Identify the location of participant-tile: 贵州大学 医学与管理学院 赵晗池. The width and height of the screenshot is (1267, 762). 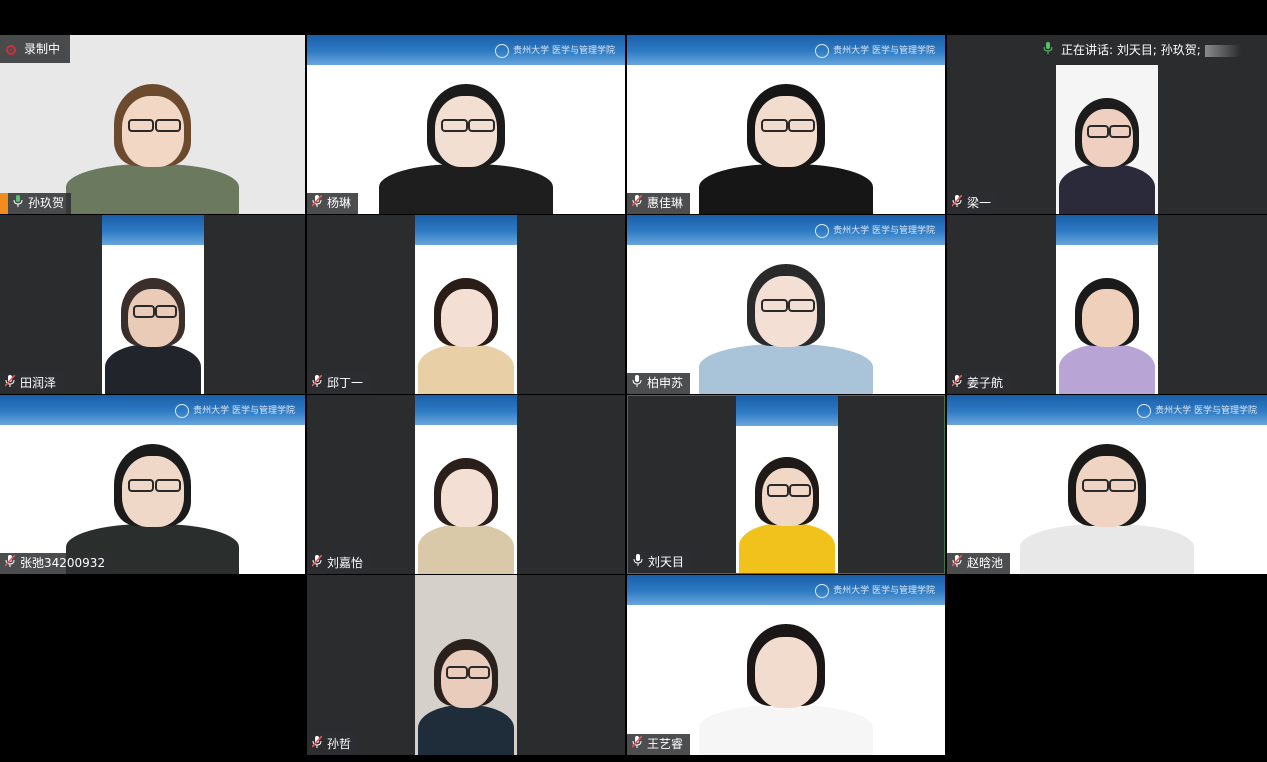
(1107, 484).